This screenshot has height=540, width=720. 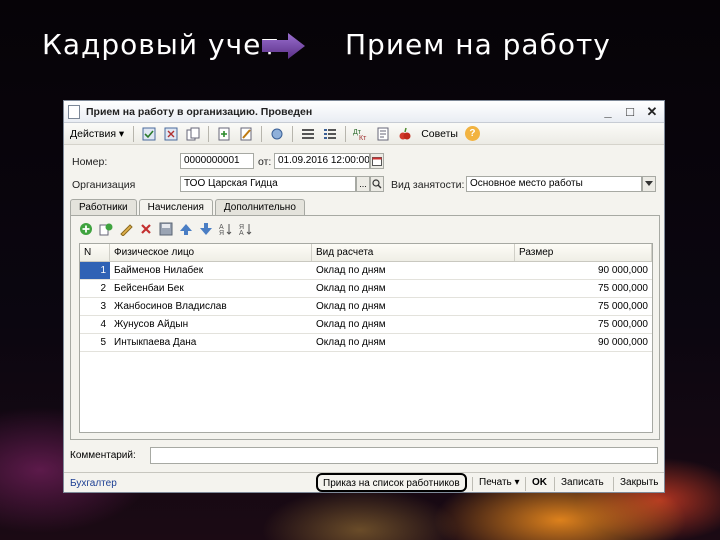 What do you see at coordinates (126, 229) in the screenshot?
I see `edit-row-icon` at bounding box center [126, 229].